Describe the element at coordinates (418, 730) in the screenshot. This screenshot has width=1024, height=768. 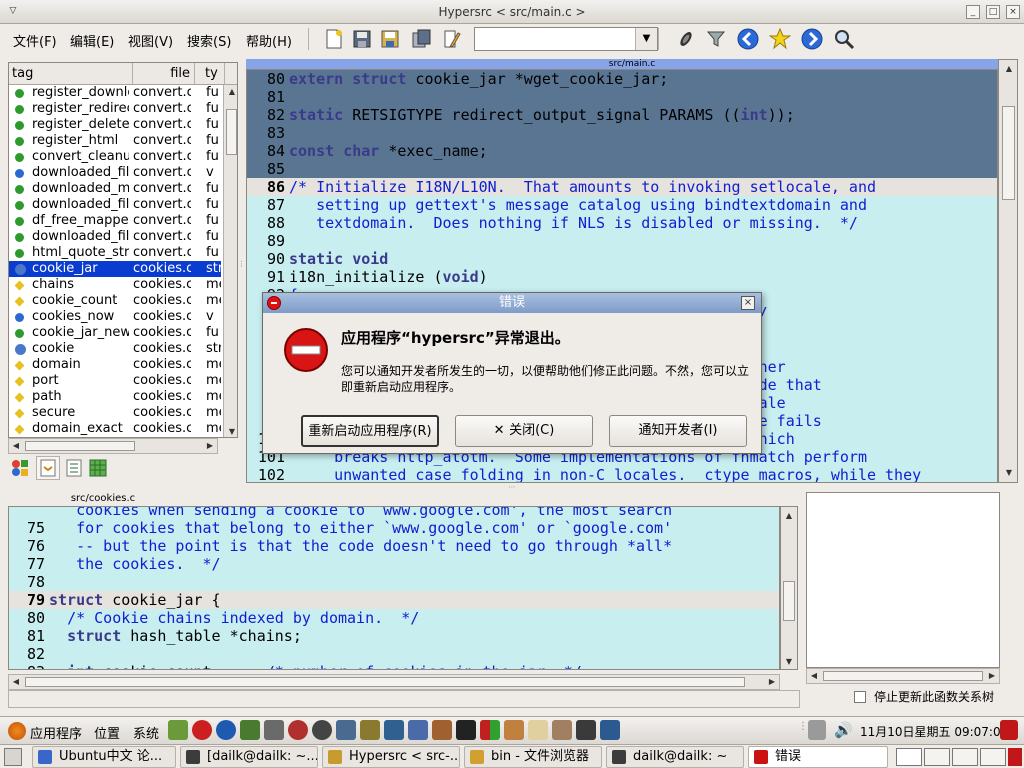
I see `network-icon` at that location.